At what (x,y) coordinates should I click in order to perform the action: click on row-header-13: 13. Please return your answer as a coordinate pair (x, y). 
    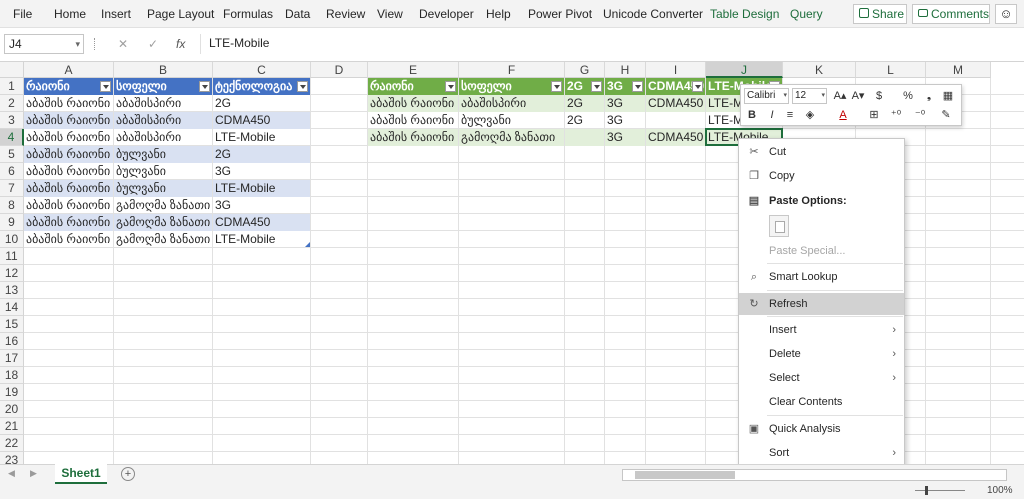
    Looking at the image, I should click on (12, 290).